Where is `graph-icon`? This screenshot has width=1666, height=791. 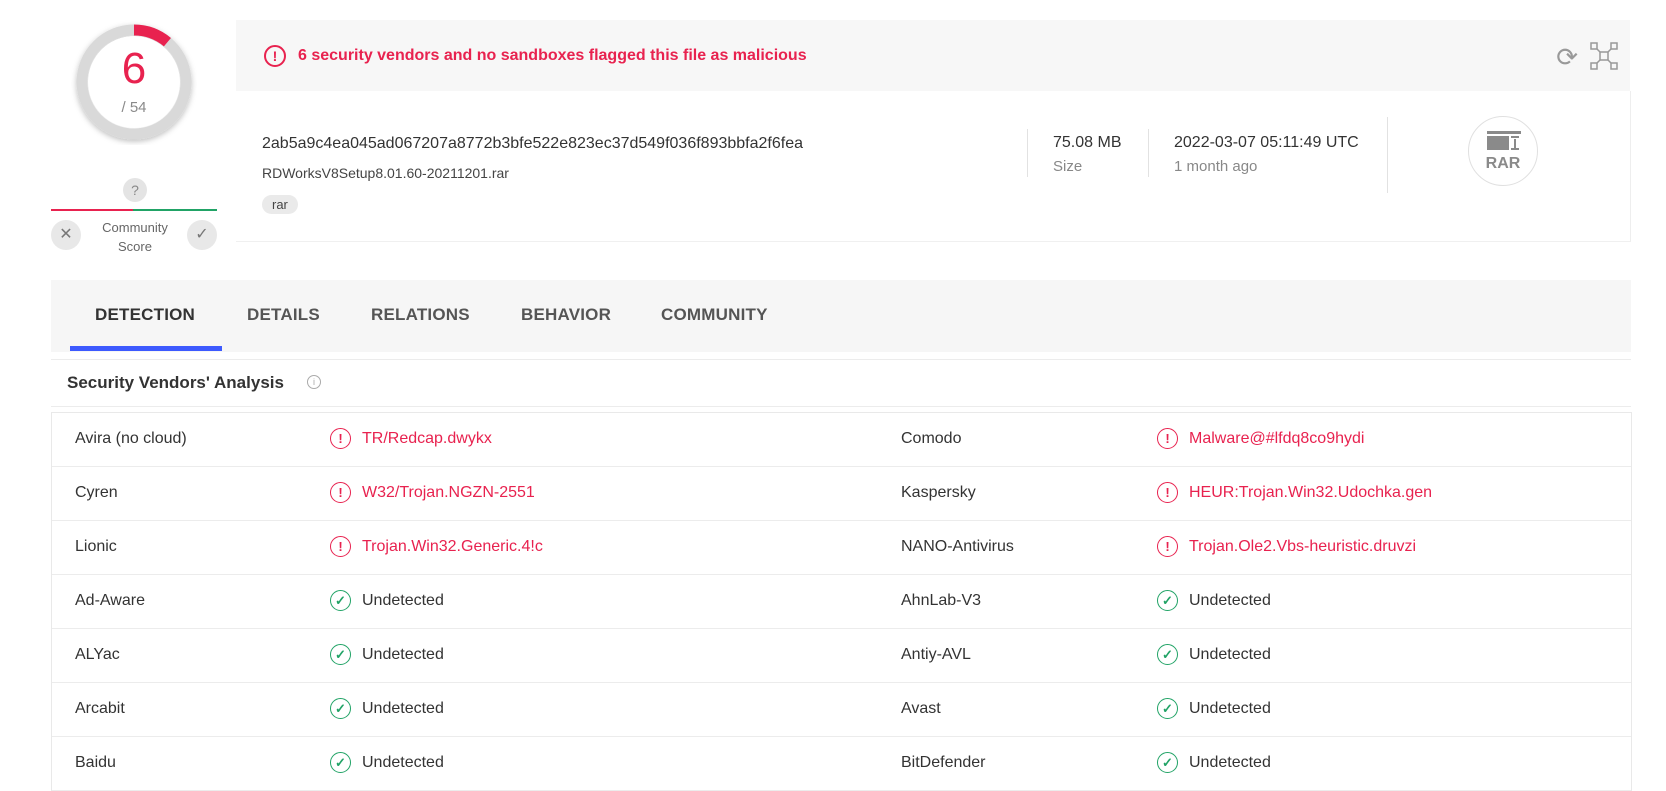 graph-icon is located at coordinates (1604, 56).